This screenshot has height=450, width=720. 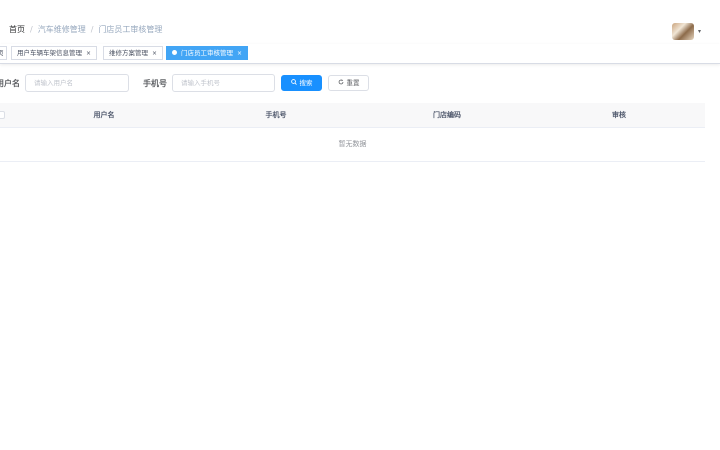 I want to click on breadcrumb: 首页 / 汽车维修管理 / 门店员工审核管理, so click(x=85, y=29).